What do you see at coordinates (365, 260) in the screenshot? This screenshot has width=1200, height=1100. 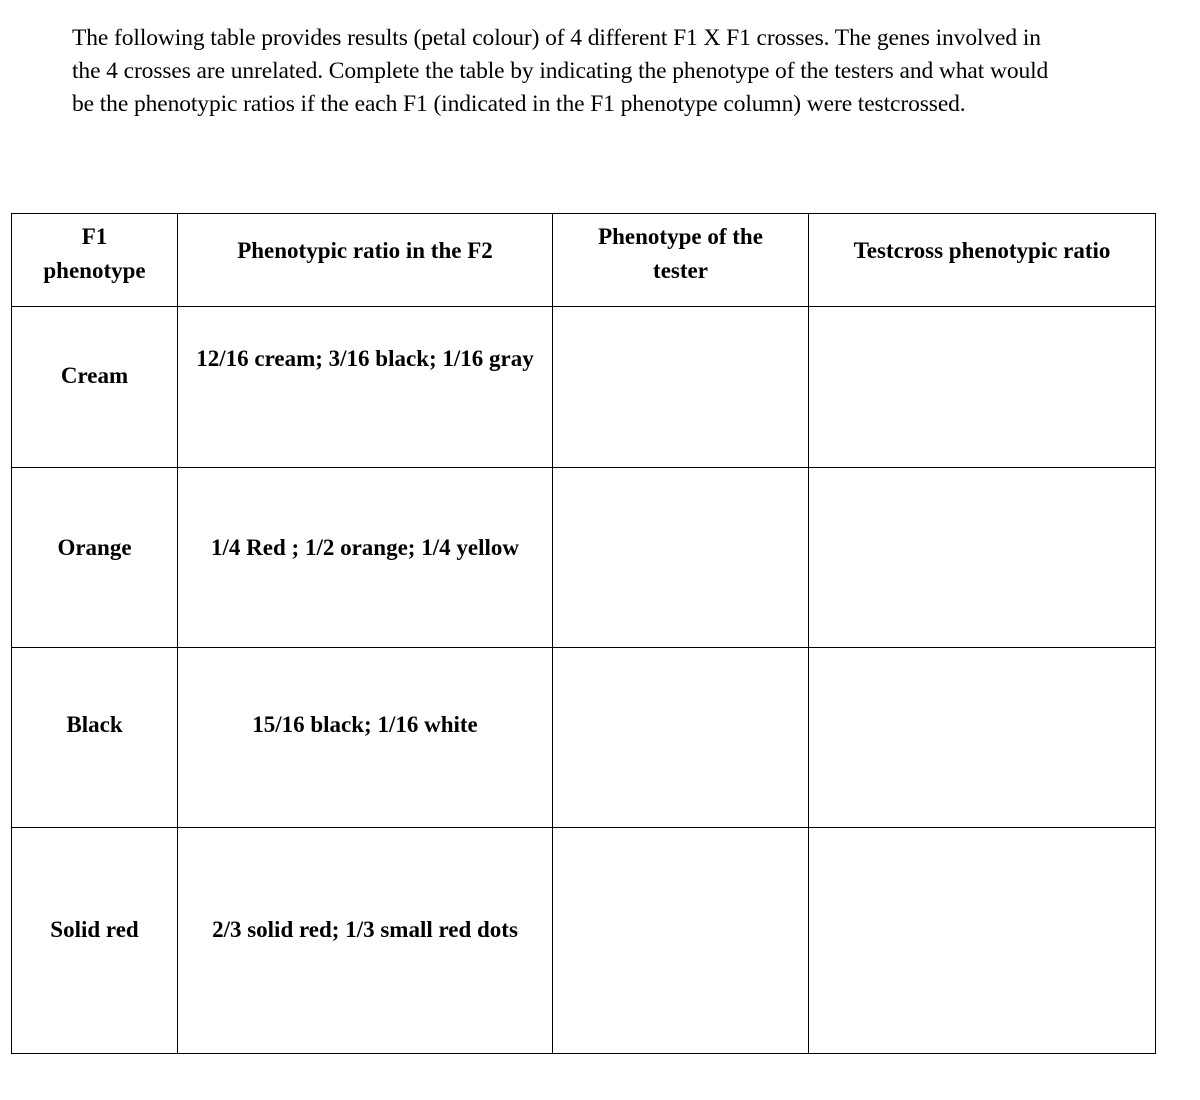 I see `header-f2-ratio: Phenotypic ratio in the F2` at bounding box center [365, 260].